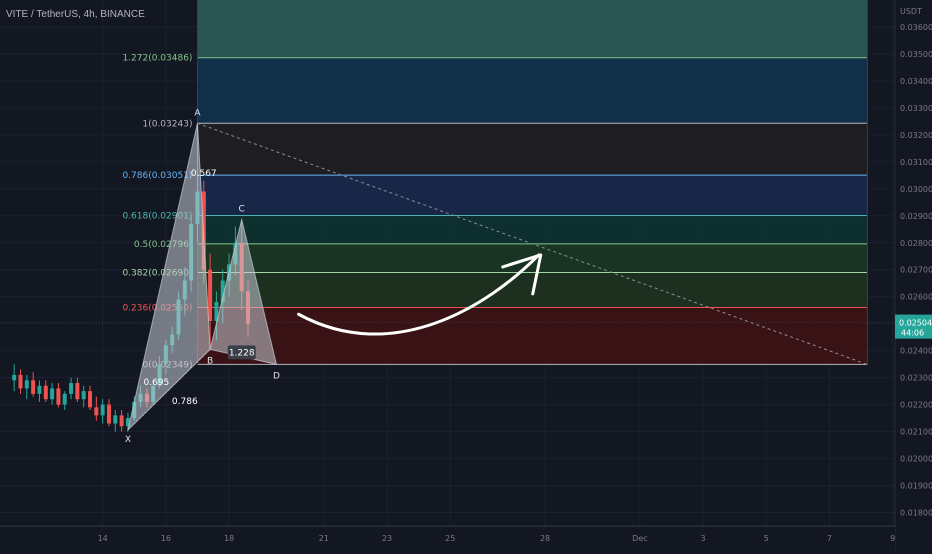 This screenshot has width=932, height=554. What do you see at coordinates (75, 14) in the screenshot?
I see `symbol-title: VITE / TetherUS, 4h, BINANCE` at bounding box center [75, 14].